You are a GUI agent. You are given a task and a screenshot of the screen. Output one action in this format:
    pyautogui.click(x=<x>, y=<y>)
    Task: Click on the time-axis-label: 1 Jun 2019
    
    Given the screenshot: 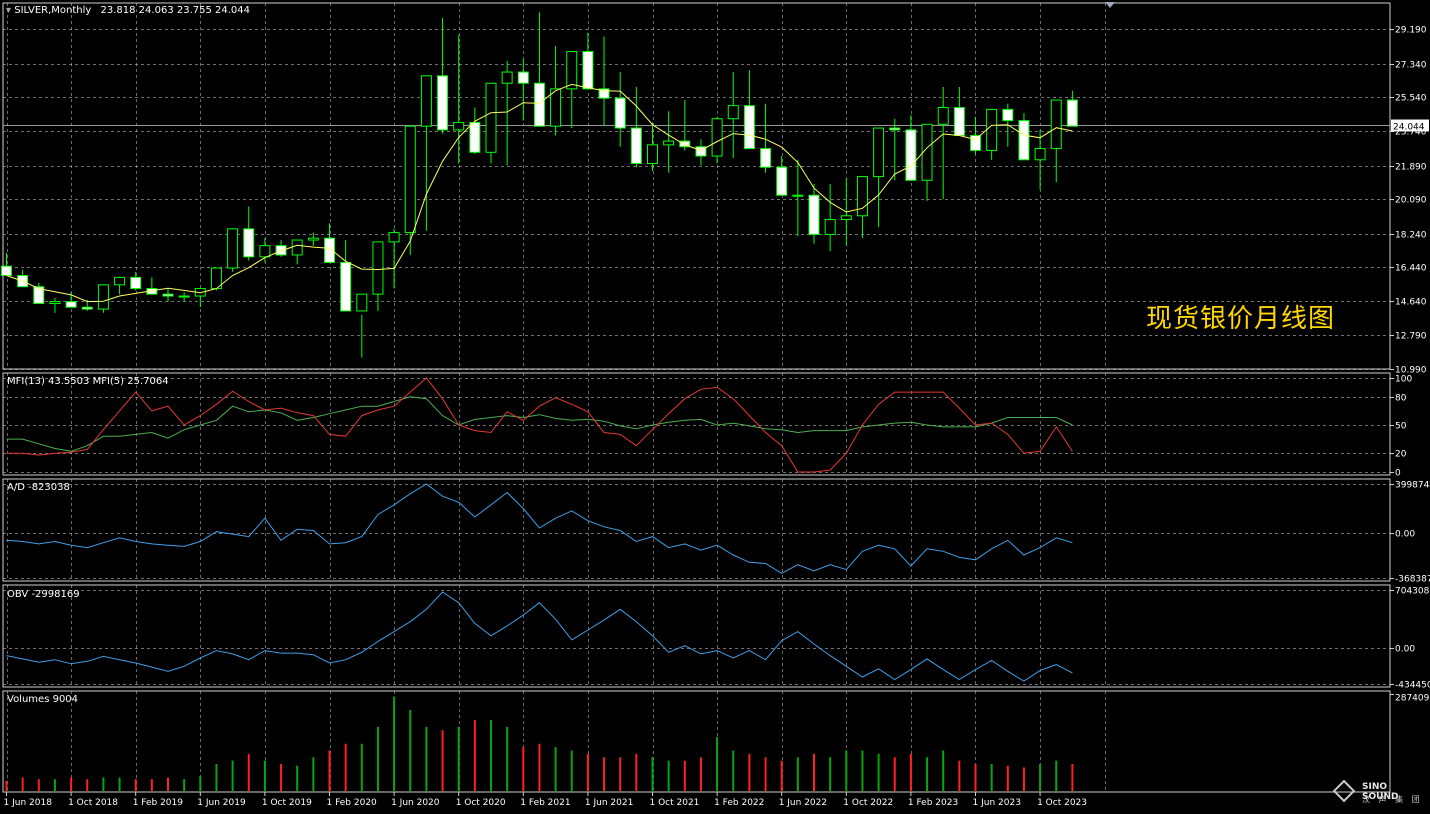 What is the action you would take?
    pyautogui.click(x=221, y=803)
    